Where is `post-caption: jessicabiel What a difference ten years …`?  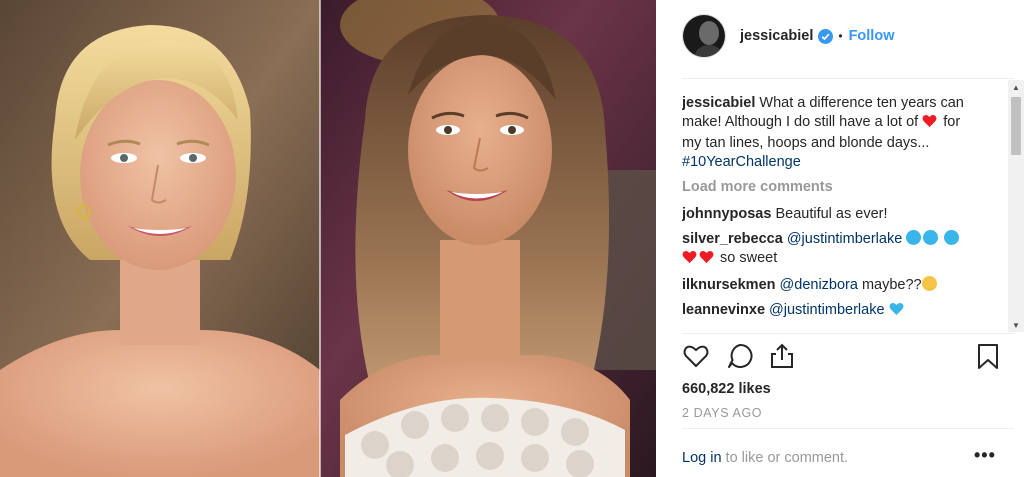 post-caption: jessicabiel What a difference ten years … is located at coordinates (832, 133).